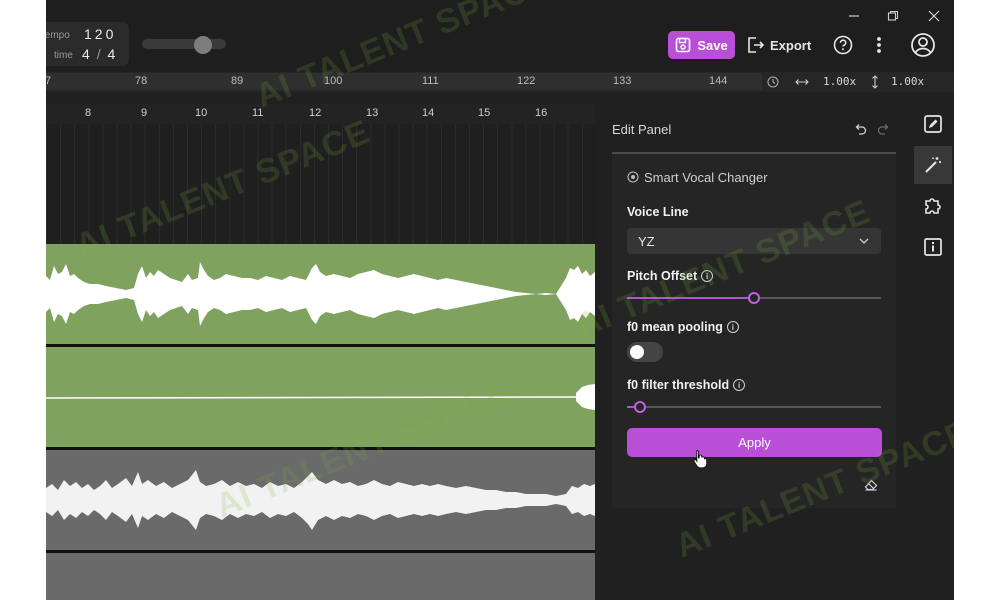 The height and width of the screenshot is (600, 1000). I want to click on f0-threshold-label-text: f0 filter threshold, so click(678, 385).